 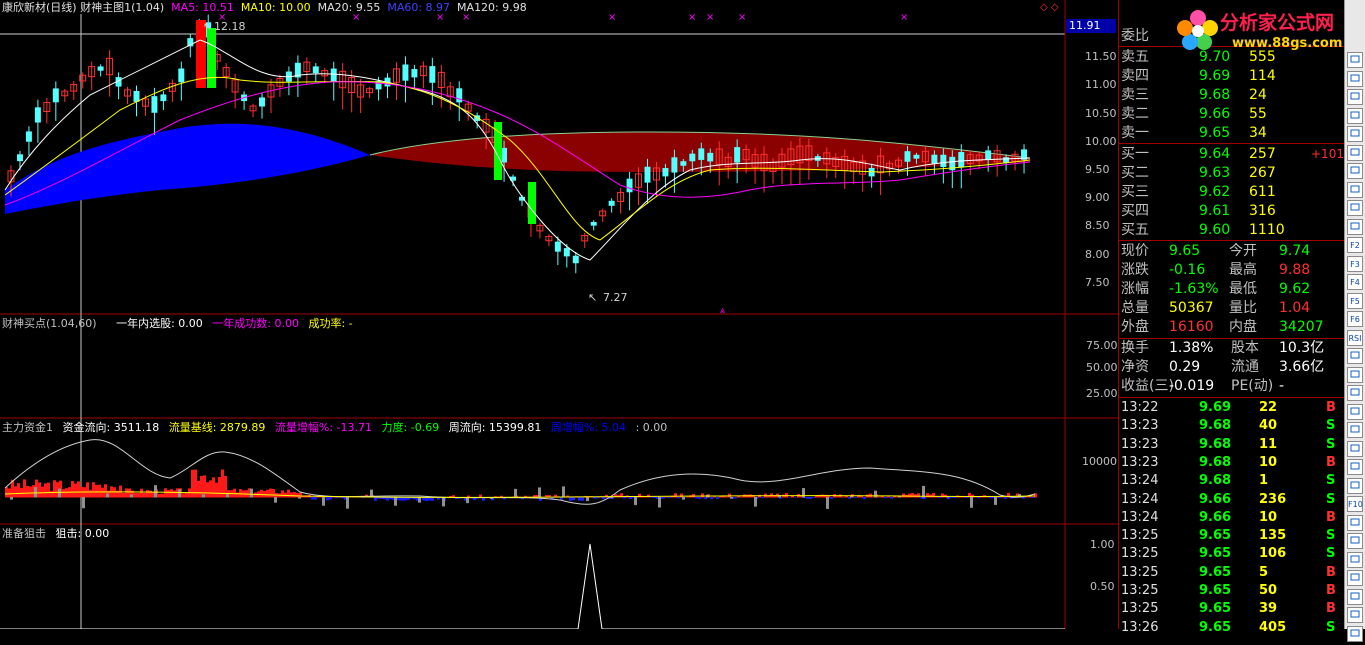 What do you see at coordinates (1331, 536) in the screenshot?
I see `tick-side: S` at bounding box center [1331, 536].